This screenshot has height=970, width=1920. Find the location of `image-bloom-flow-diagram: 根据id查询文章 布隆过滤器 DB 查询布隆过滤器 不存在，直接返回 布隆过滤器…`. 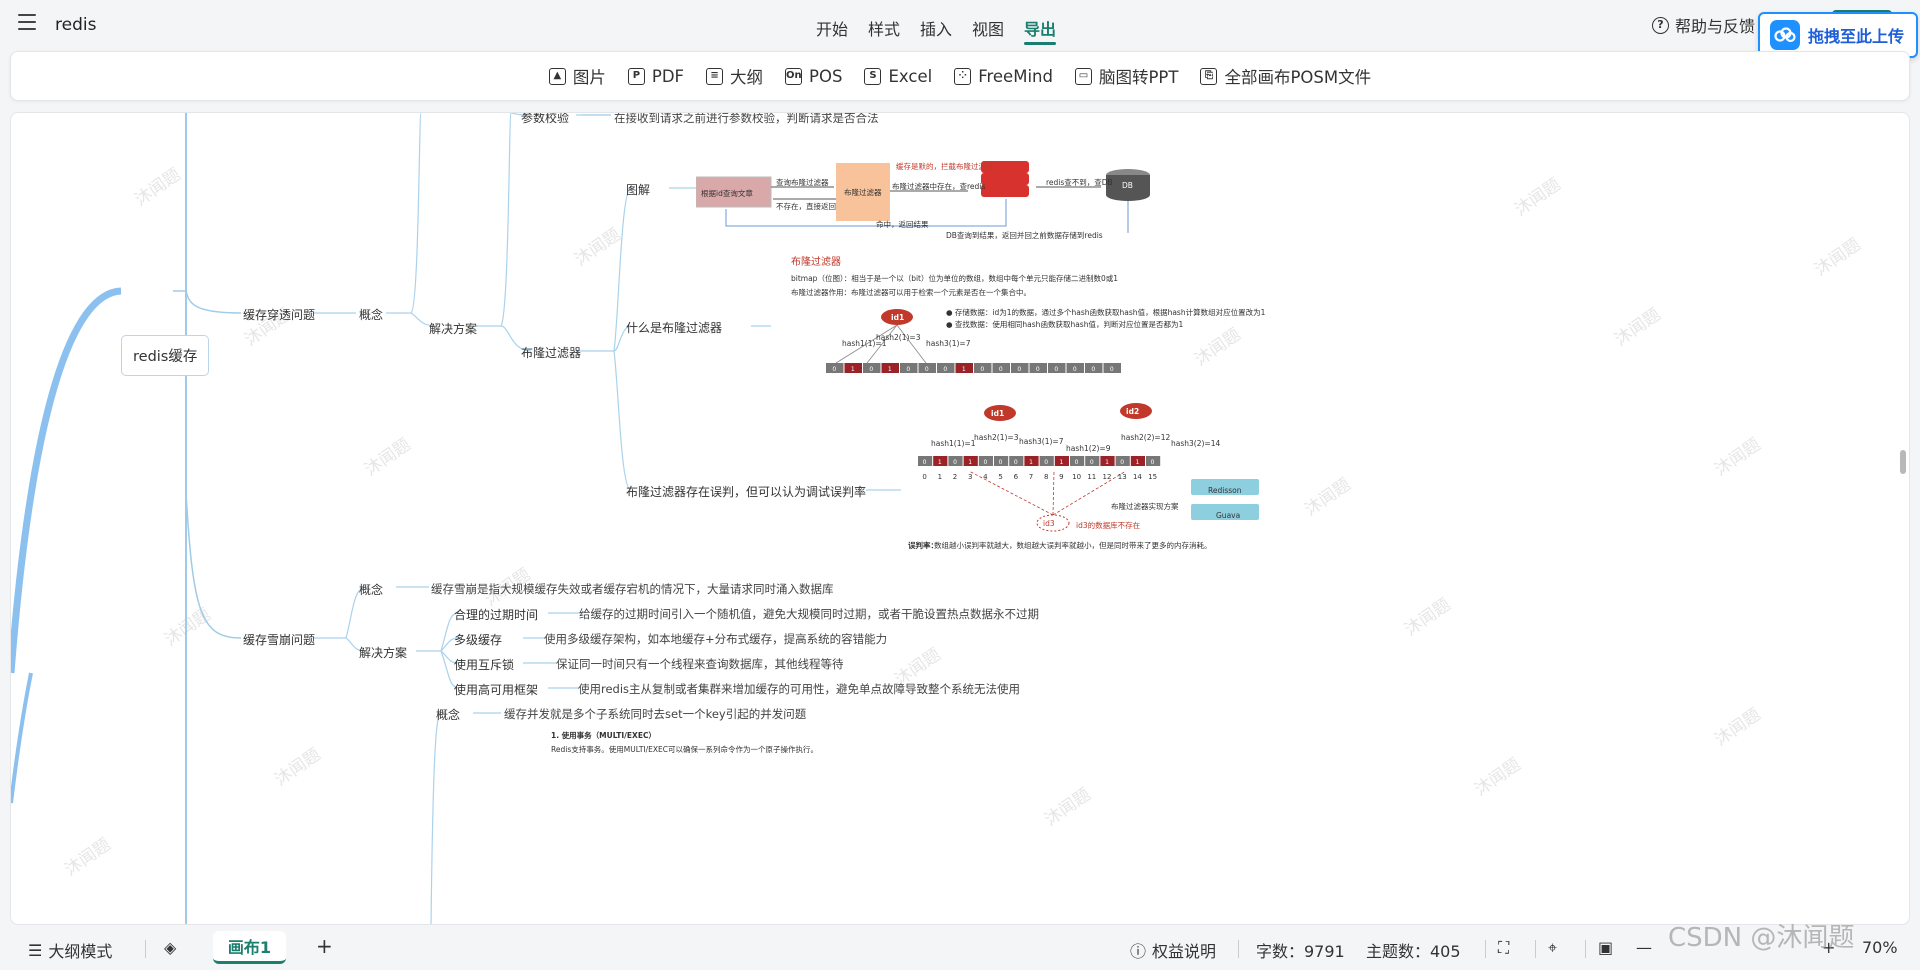

image-bloom-flow-diagram: 根据id查询文章 布隆过滤器 DB 查询布隆过滤器 不存在，直接返回 布隆过滤器… is located at coordinates (930, 186).